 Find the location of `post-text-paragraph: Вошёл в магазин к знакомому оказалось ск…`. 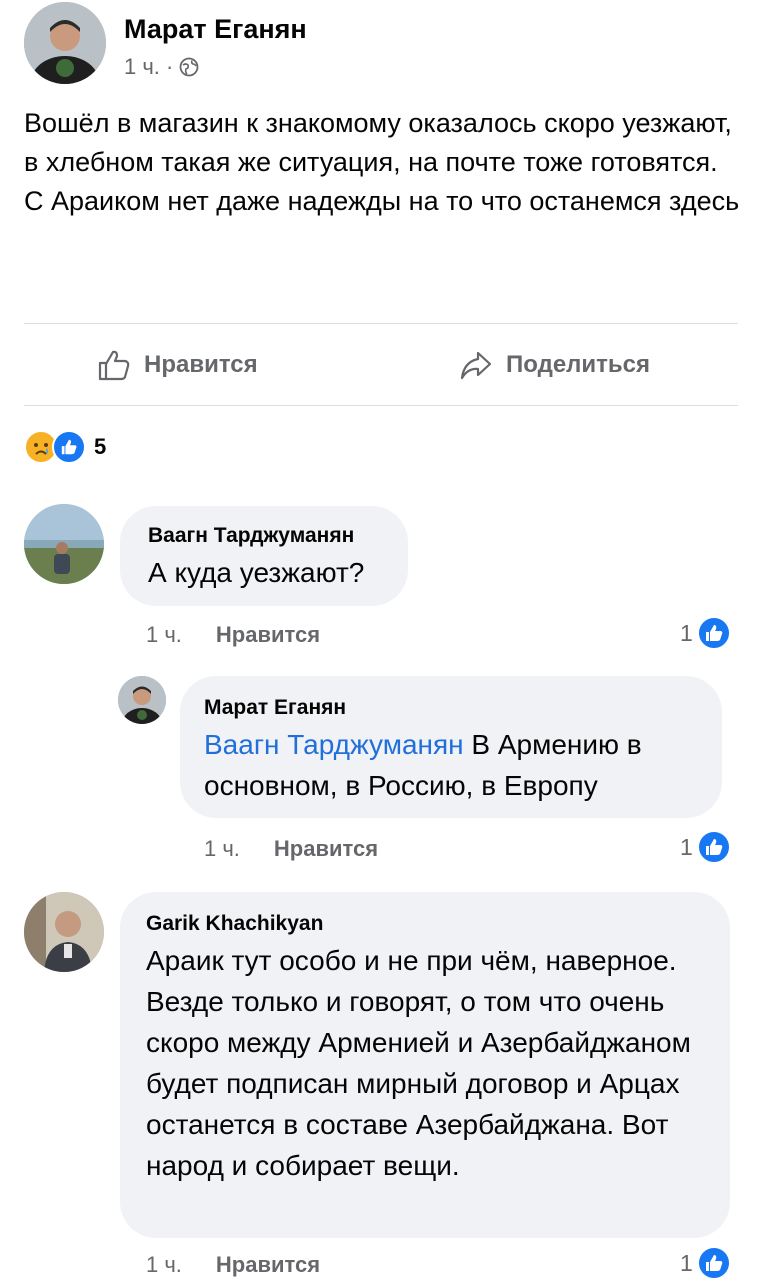

post-text-paragraph: Вошёл в магазин к знакомому оказалось ск… is located at coordinates (378, 142).